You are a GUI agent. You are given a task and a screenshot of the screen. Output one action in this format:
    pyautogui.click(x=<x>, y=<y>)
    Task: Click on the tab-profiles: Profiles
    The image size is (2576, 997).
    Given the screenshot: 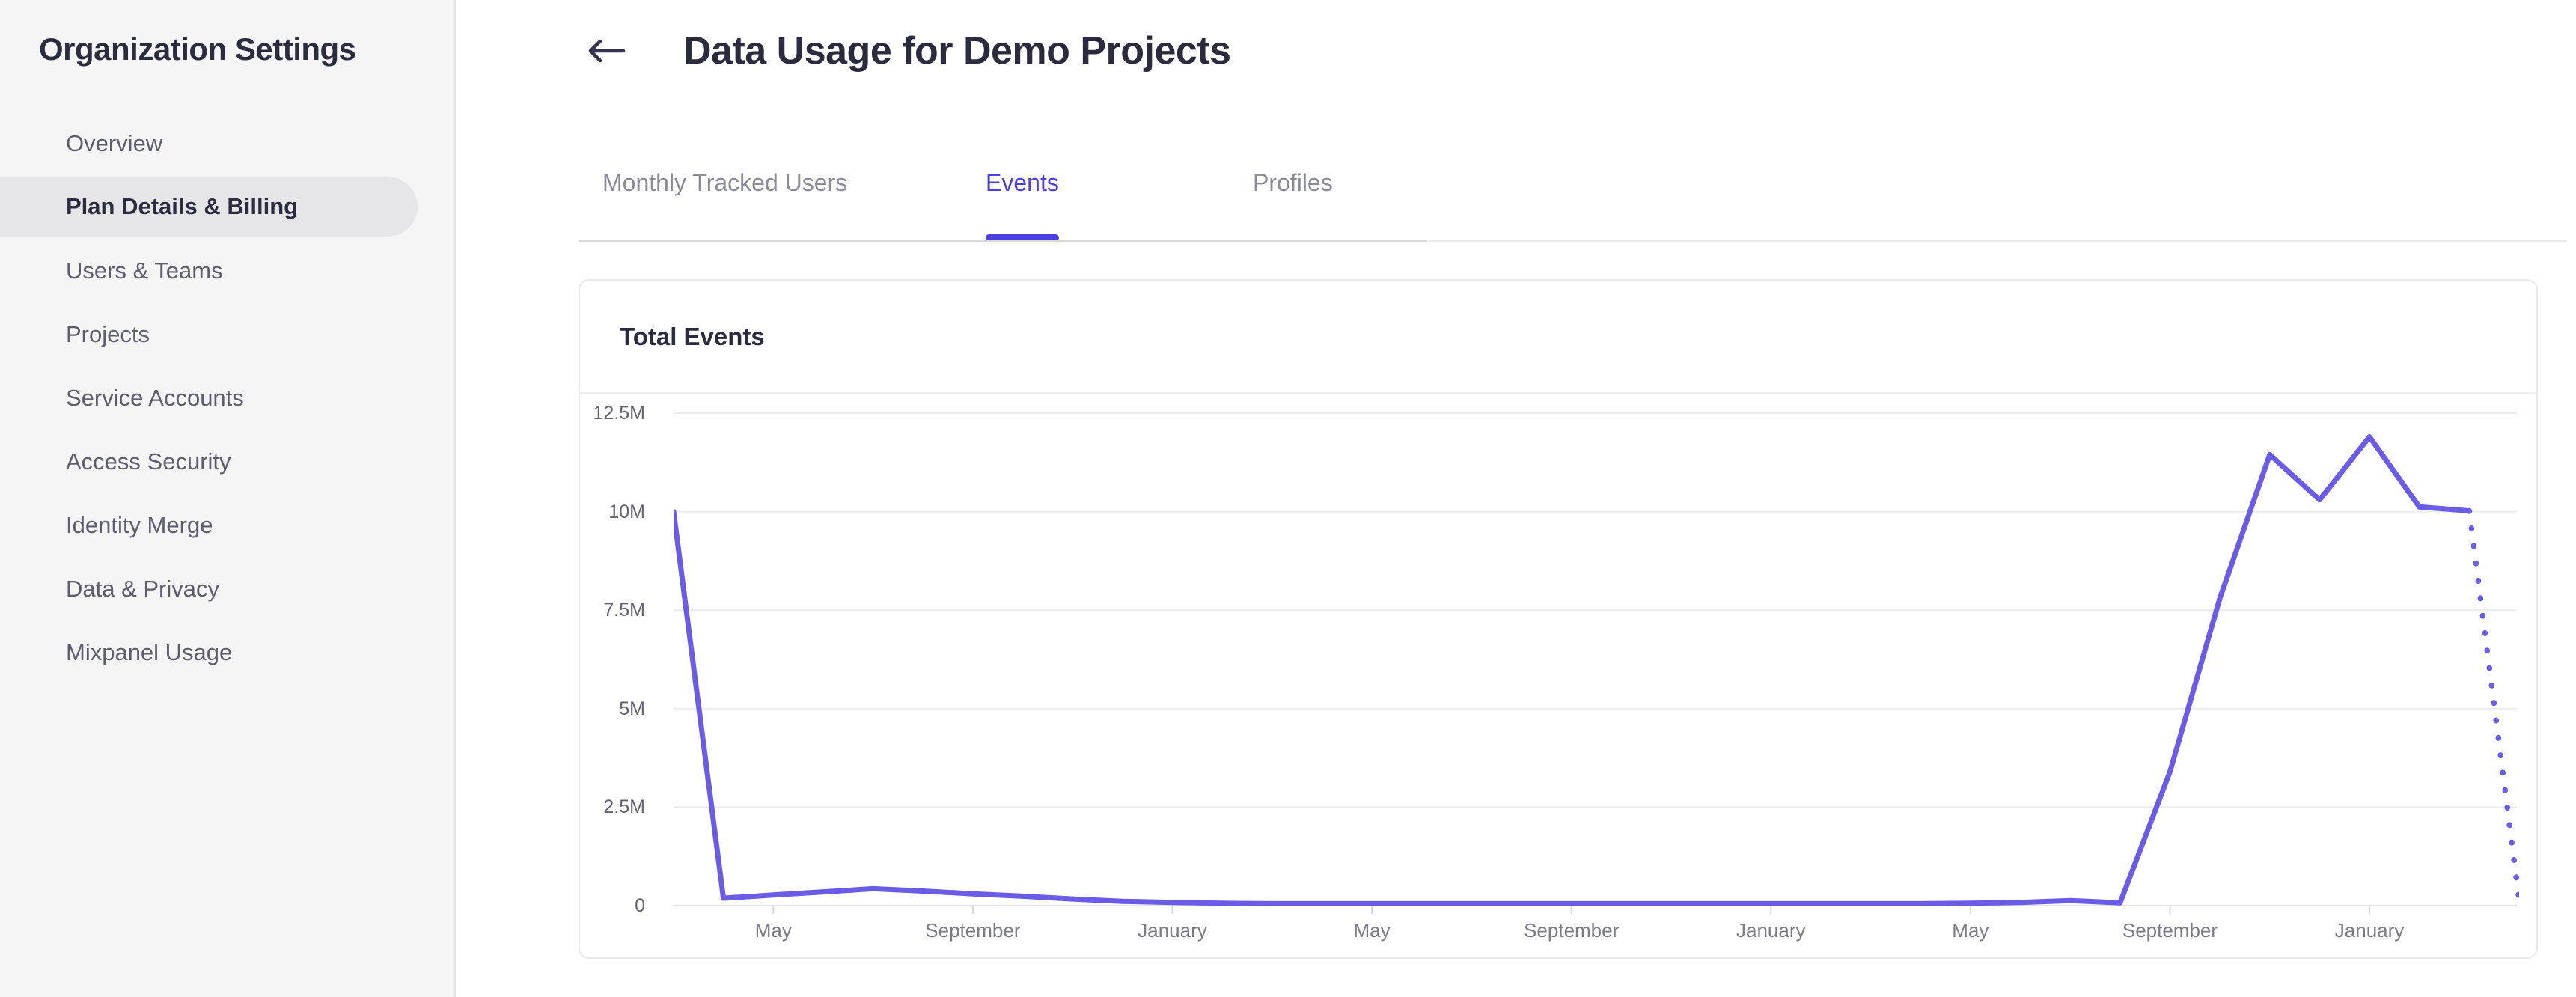 What is the action you would take?
    pyautogui.click(x=1293, y=183)
    